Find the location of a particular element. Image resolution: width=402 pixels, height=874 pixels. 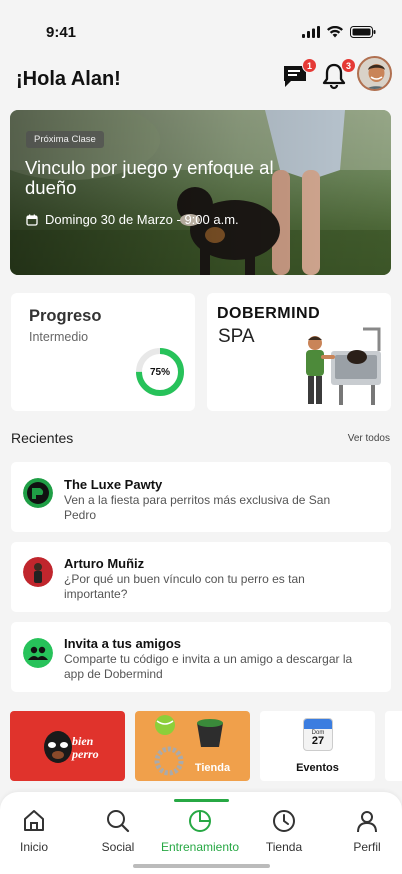

calendar-icon: Dom 27 is located at coordinates (318, 734).